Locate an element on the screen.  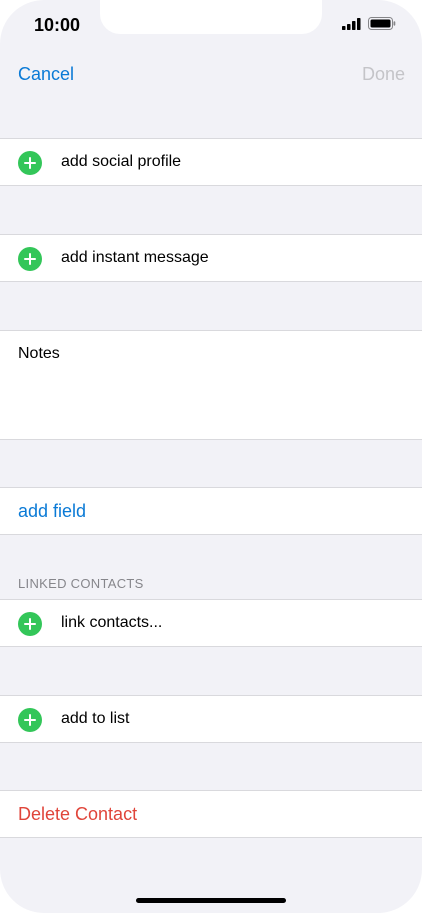
add-to-list-row: add to list is located at coordinates (211, 719).